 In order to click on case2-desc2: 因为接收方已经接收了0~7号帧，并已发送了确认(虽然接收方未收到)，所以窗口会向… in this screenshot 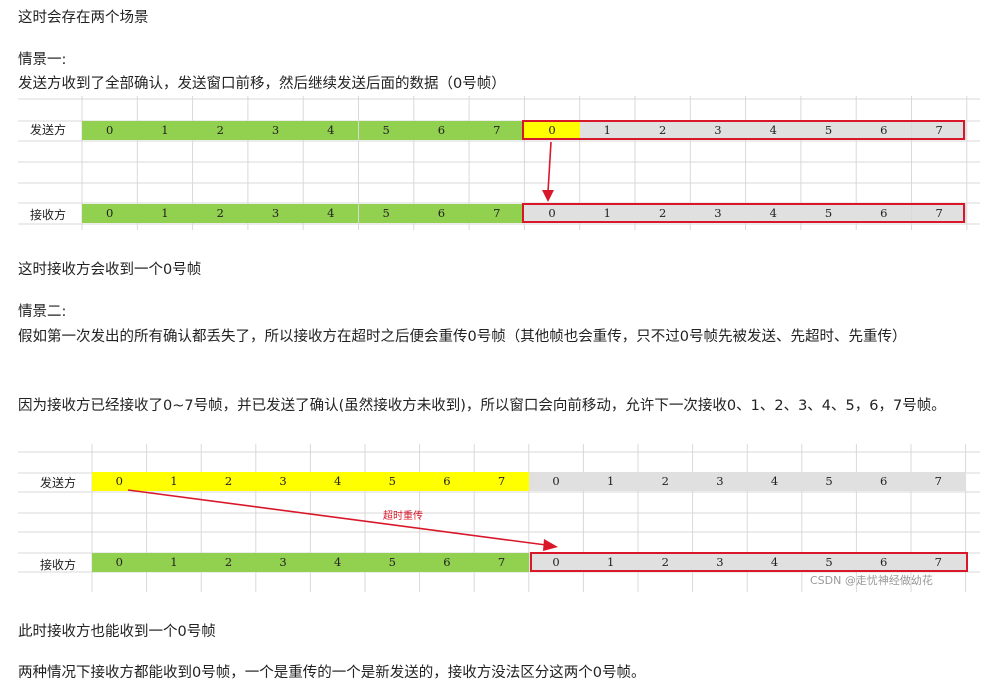, I will do `click(482, 406)`.